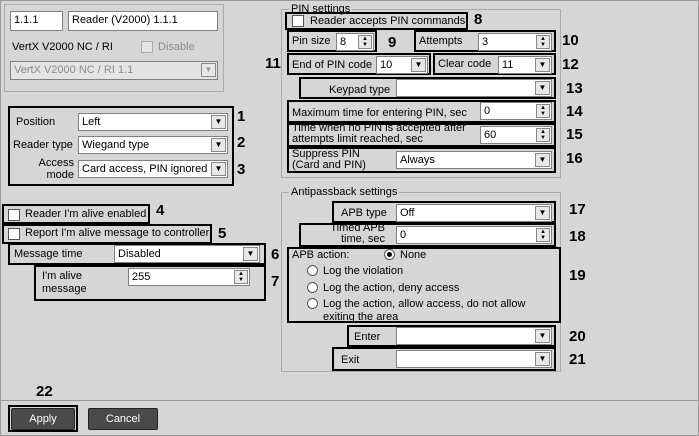 The width and height of the screenshot is (699, 436). I want to click on max-time-input: 0 ▲ ▼, so click(516, 111).